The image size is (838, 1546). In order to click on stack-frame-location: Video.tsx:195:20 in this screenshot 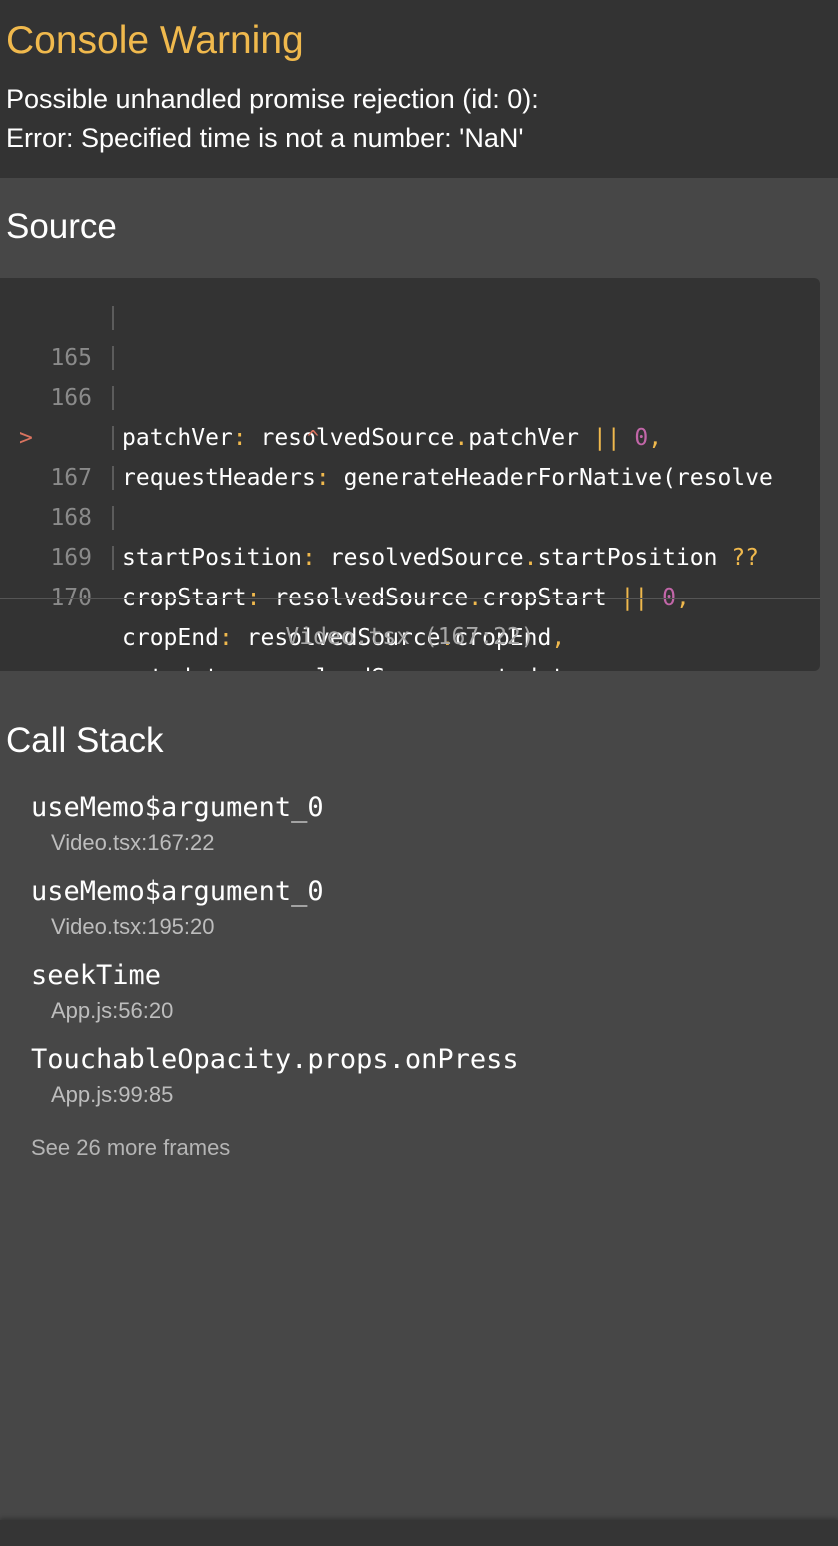, I will do `click(133, 926)`.